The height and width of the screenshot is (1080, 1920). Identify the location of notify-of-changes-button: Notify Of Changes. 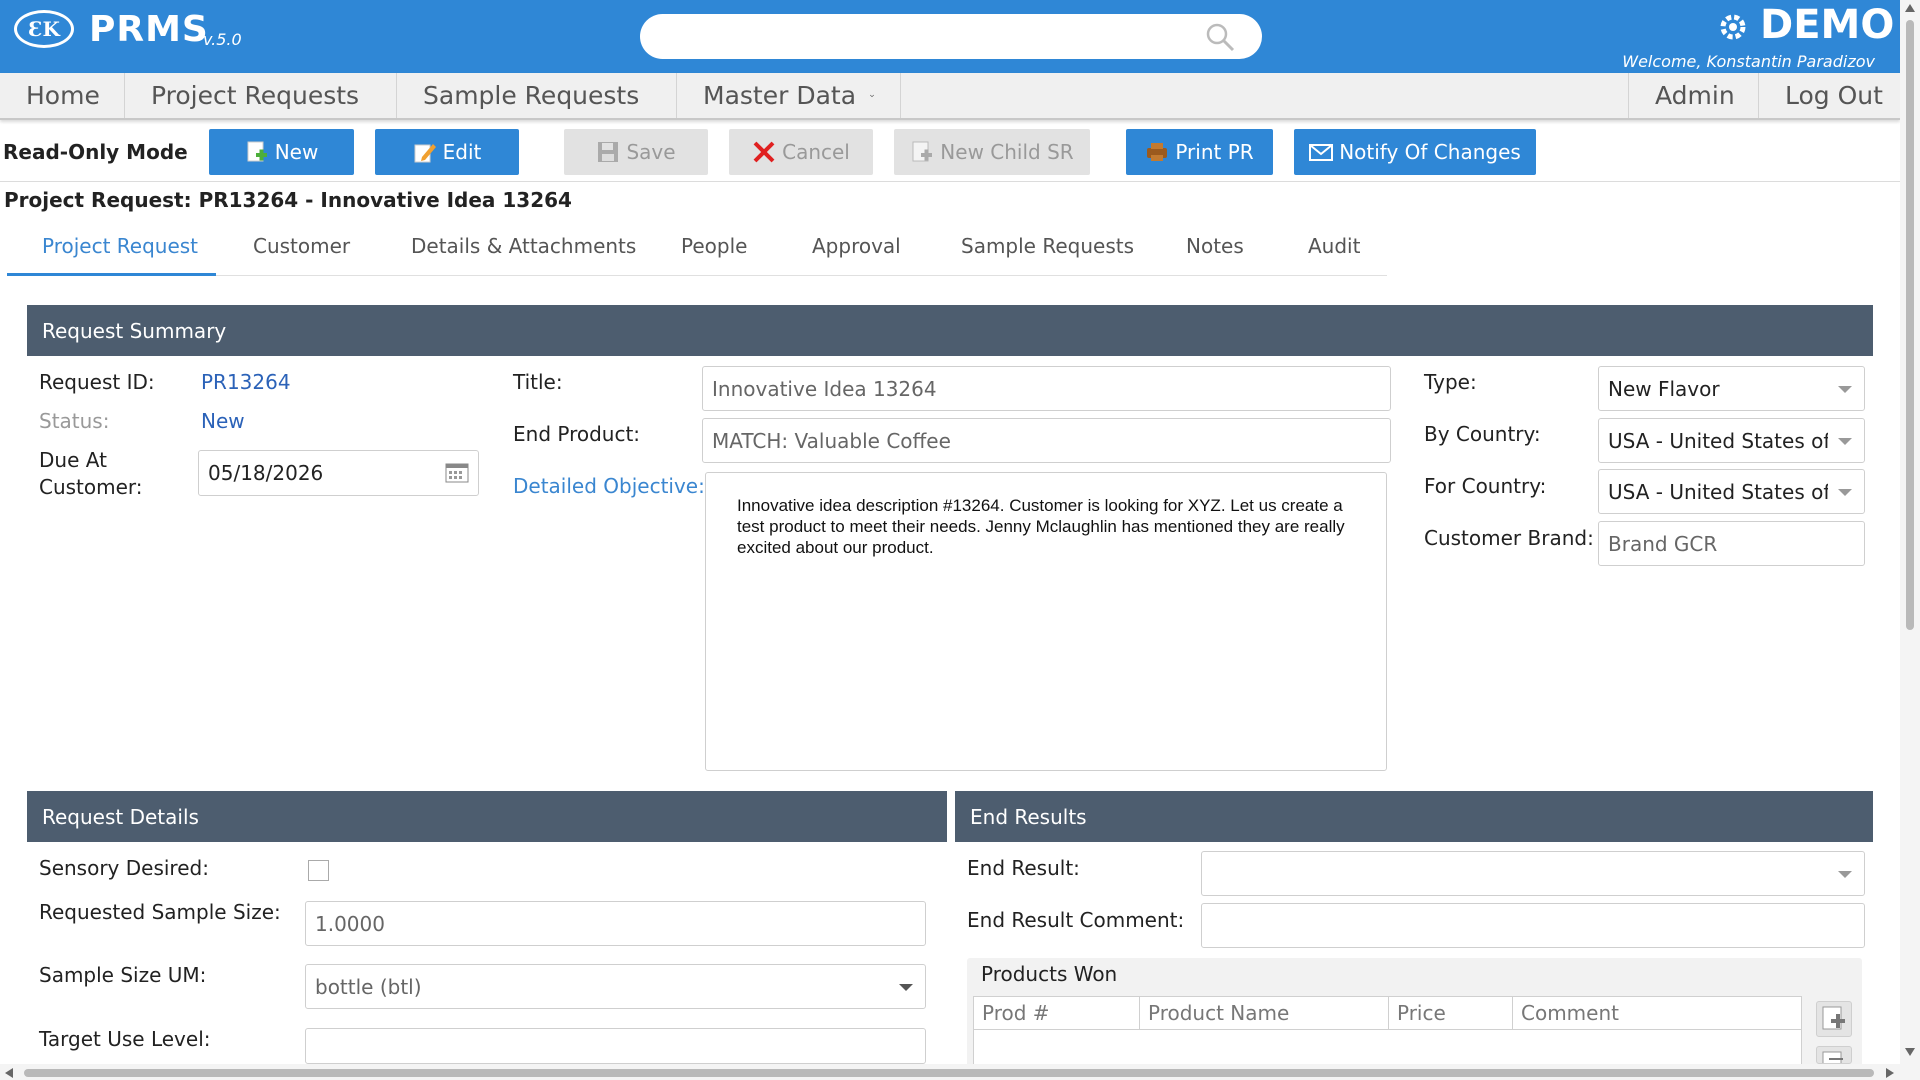
(1415, 152).